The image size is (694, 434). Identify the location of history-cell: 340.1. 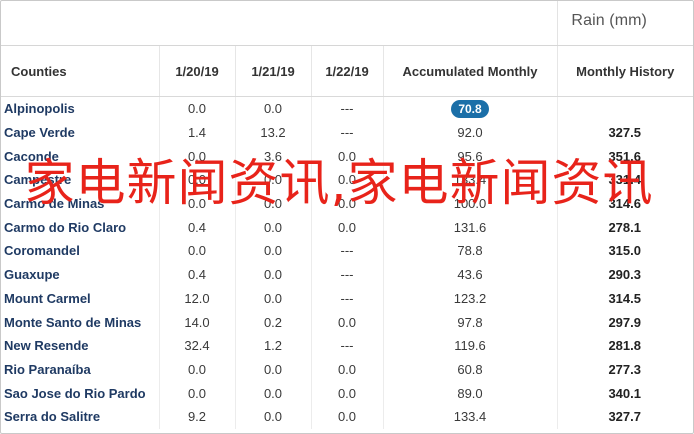
(624, 393).